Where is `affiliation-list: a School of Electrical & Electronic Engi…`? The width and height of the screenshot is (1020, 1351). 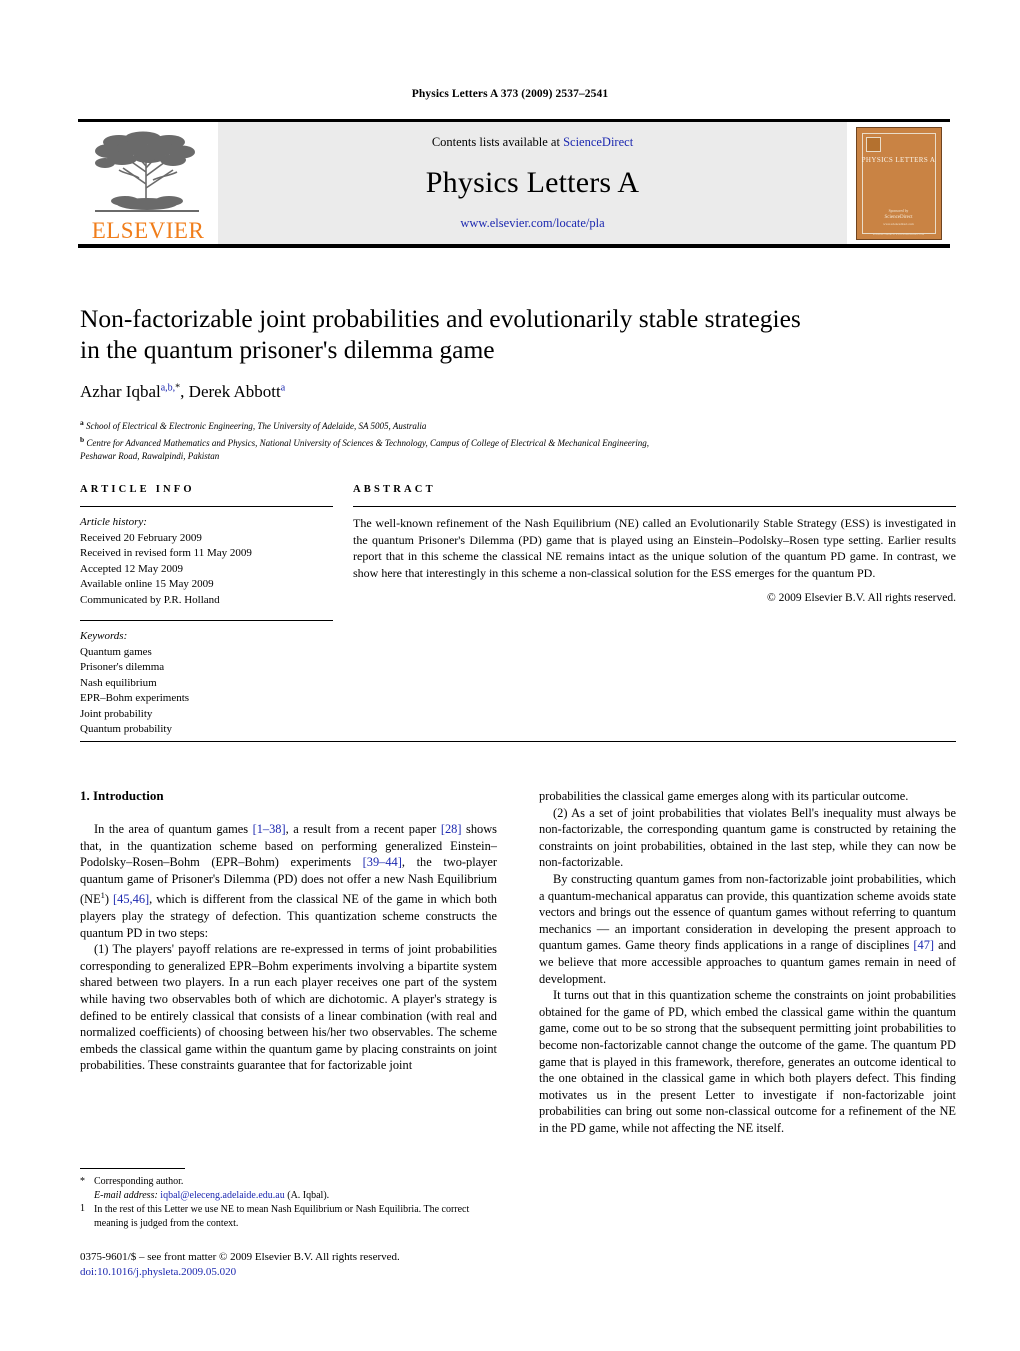 affiliation-list: a School of Electrical & Electronic Engi… is located at coordinates (518, 439).